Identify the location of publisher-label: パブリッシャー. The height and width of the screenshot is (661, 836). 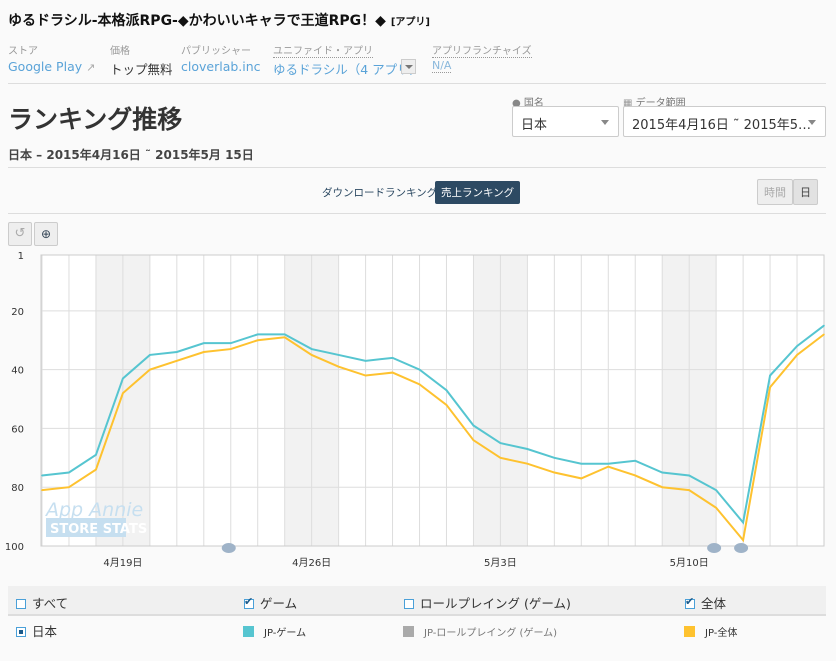
(216, 51).